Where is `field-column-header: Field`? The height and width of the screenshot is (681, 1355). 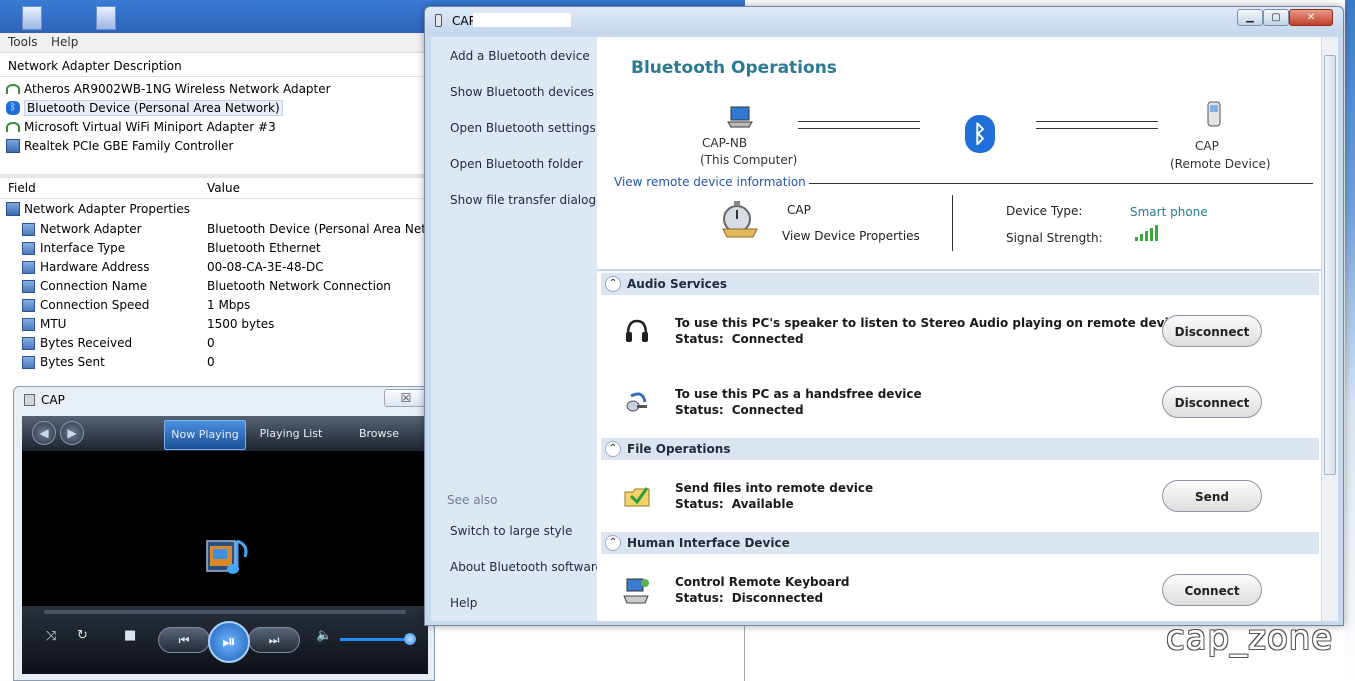
field-column-header: Field is located at coordinates (22, 188).